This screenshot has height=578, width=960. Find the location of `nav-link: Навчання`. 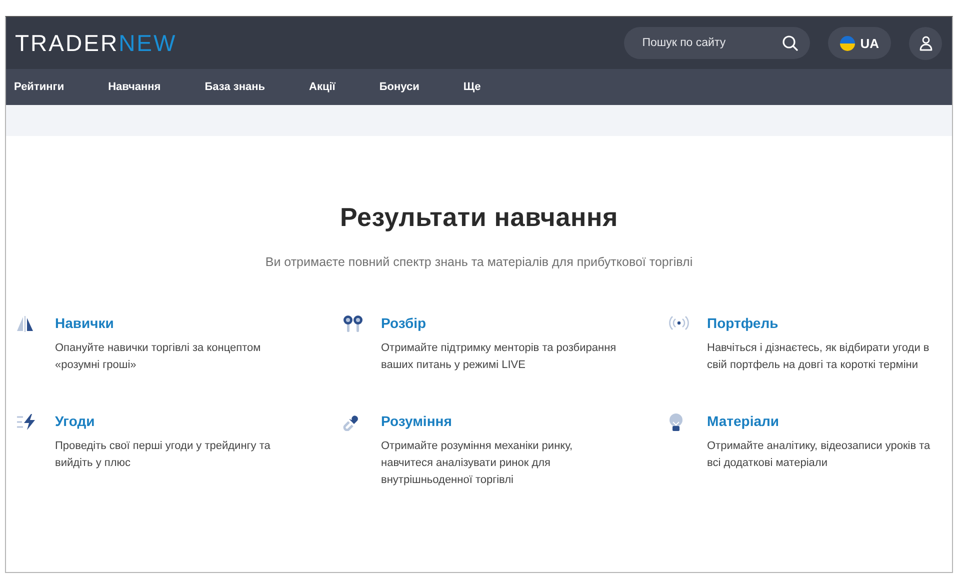

nav-link: Навчання is located at coordinates (134, 87).